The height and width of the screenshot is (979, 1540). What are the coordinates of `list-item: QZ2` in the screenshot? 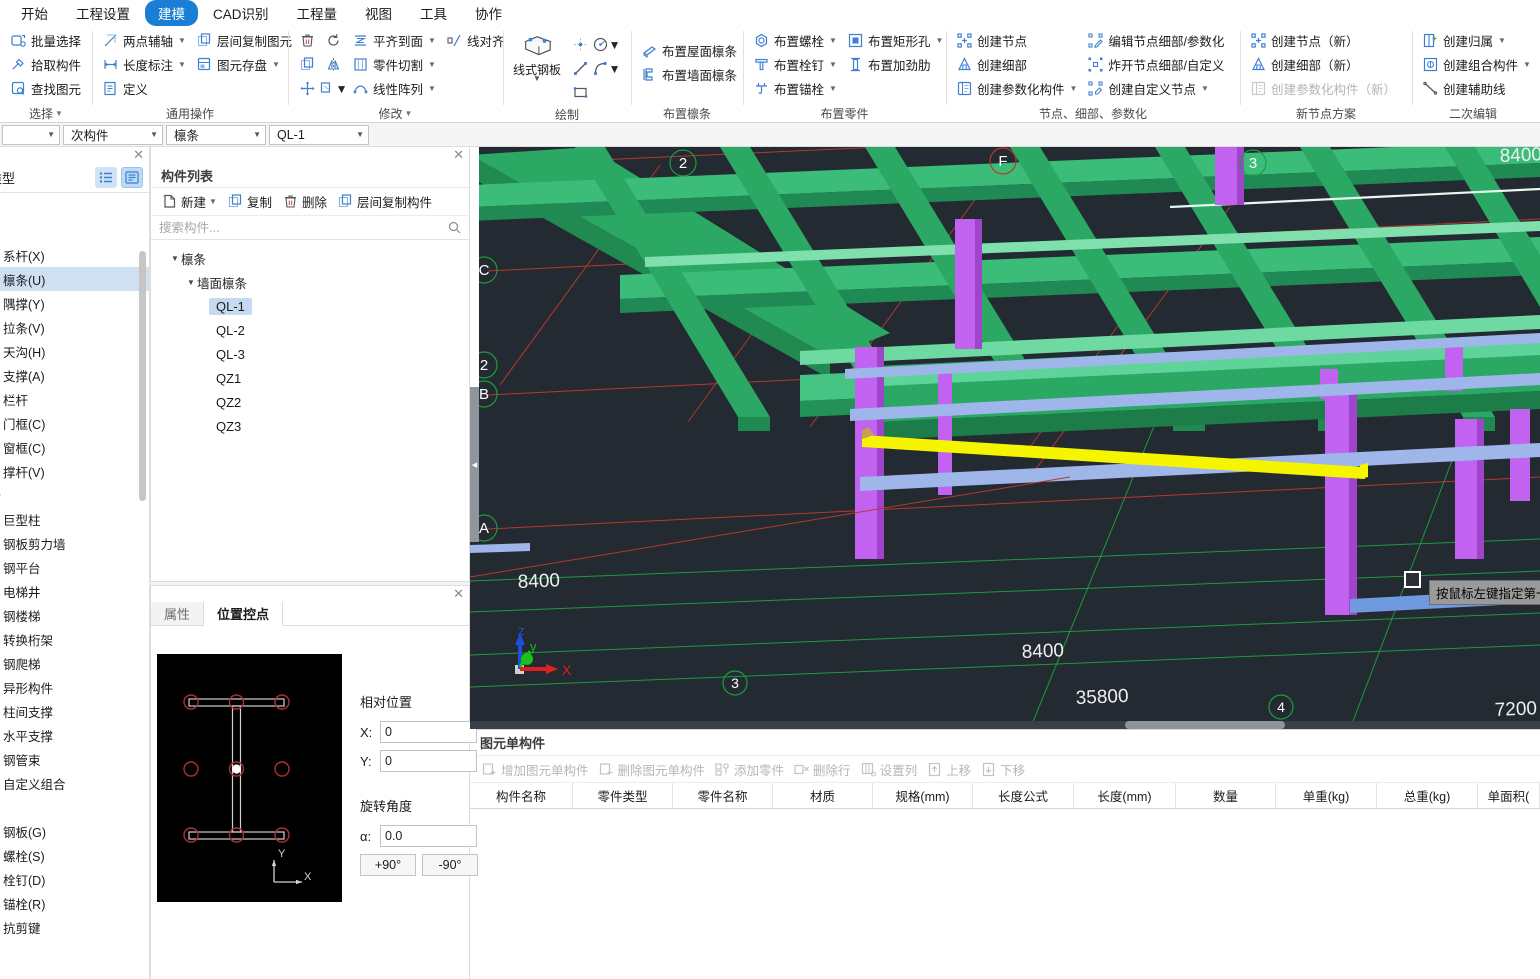 It's located at (310, 402).